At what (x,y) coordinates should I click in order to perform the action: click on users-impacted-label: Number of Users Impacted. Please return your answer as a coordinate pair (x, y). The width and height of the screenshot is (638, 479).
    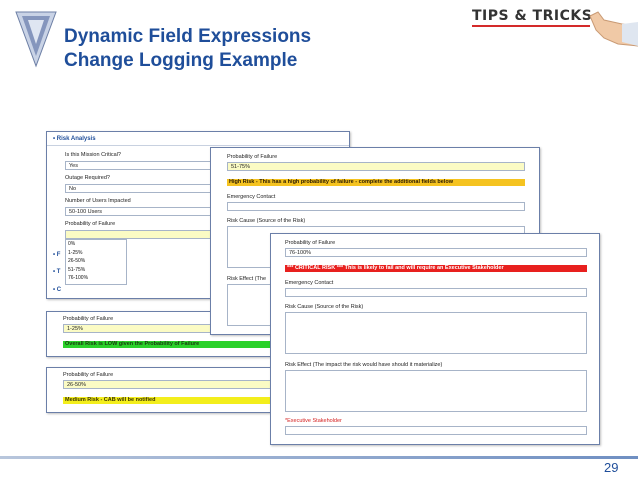
    Looking at the image, I should click on (98, 201).